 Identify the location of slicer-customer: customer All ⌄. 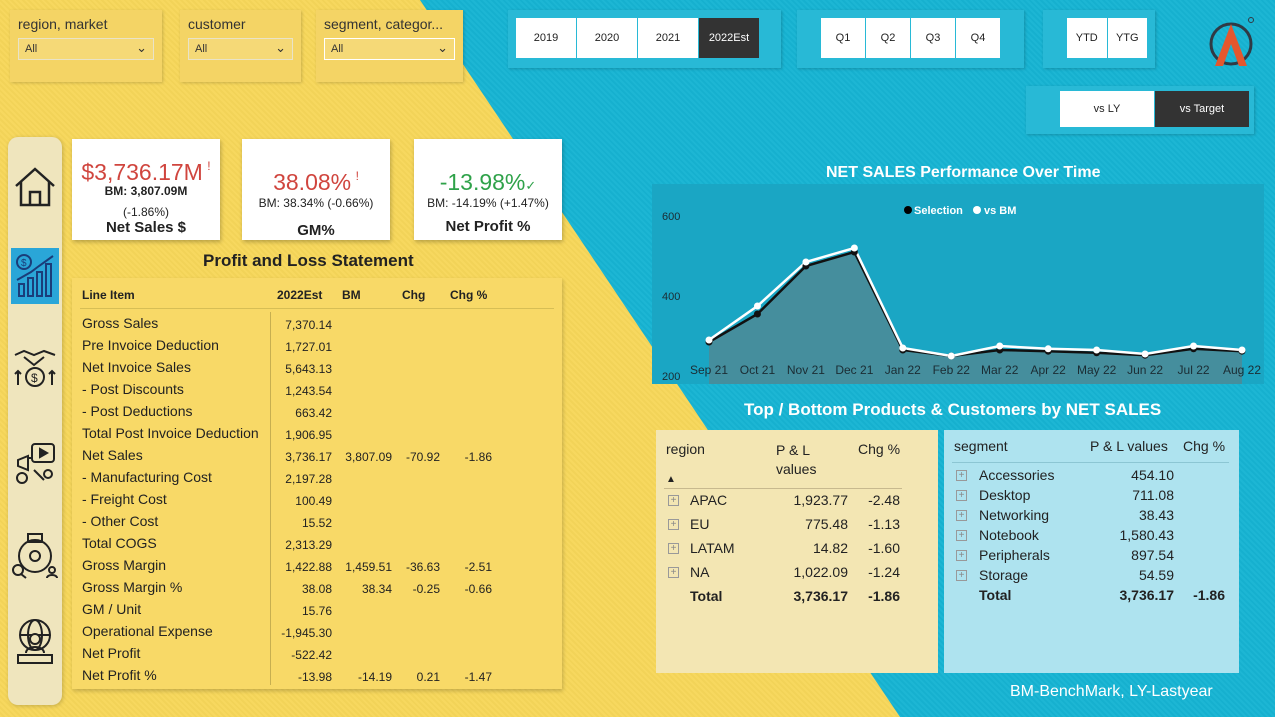
(240, 46).